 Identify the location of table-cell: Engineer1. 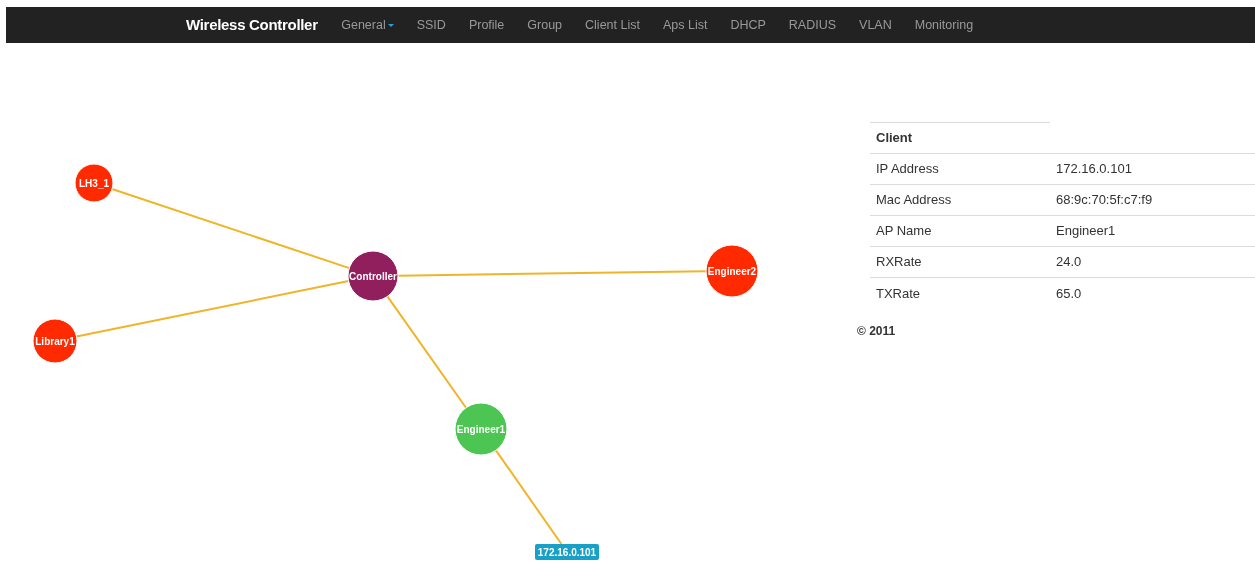
(1152, 231).